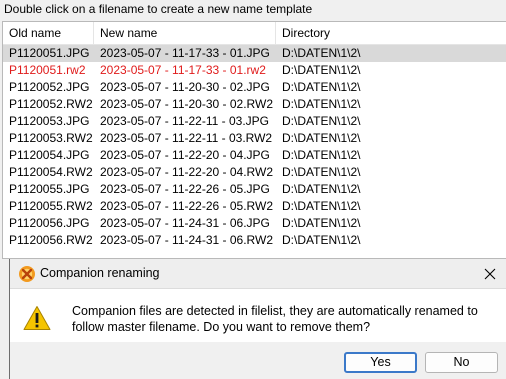 The height and width of the screenshot is (379, 506). I want to click on cell-new-name: 2023-05-07 - 11-22-20 - 04.RW2, so click(186, 172).